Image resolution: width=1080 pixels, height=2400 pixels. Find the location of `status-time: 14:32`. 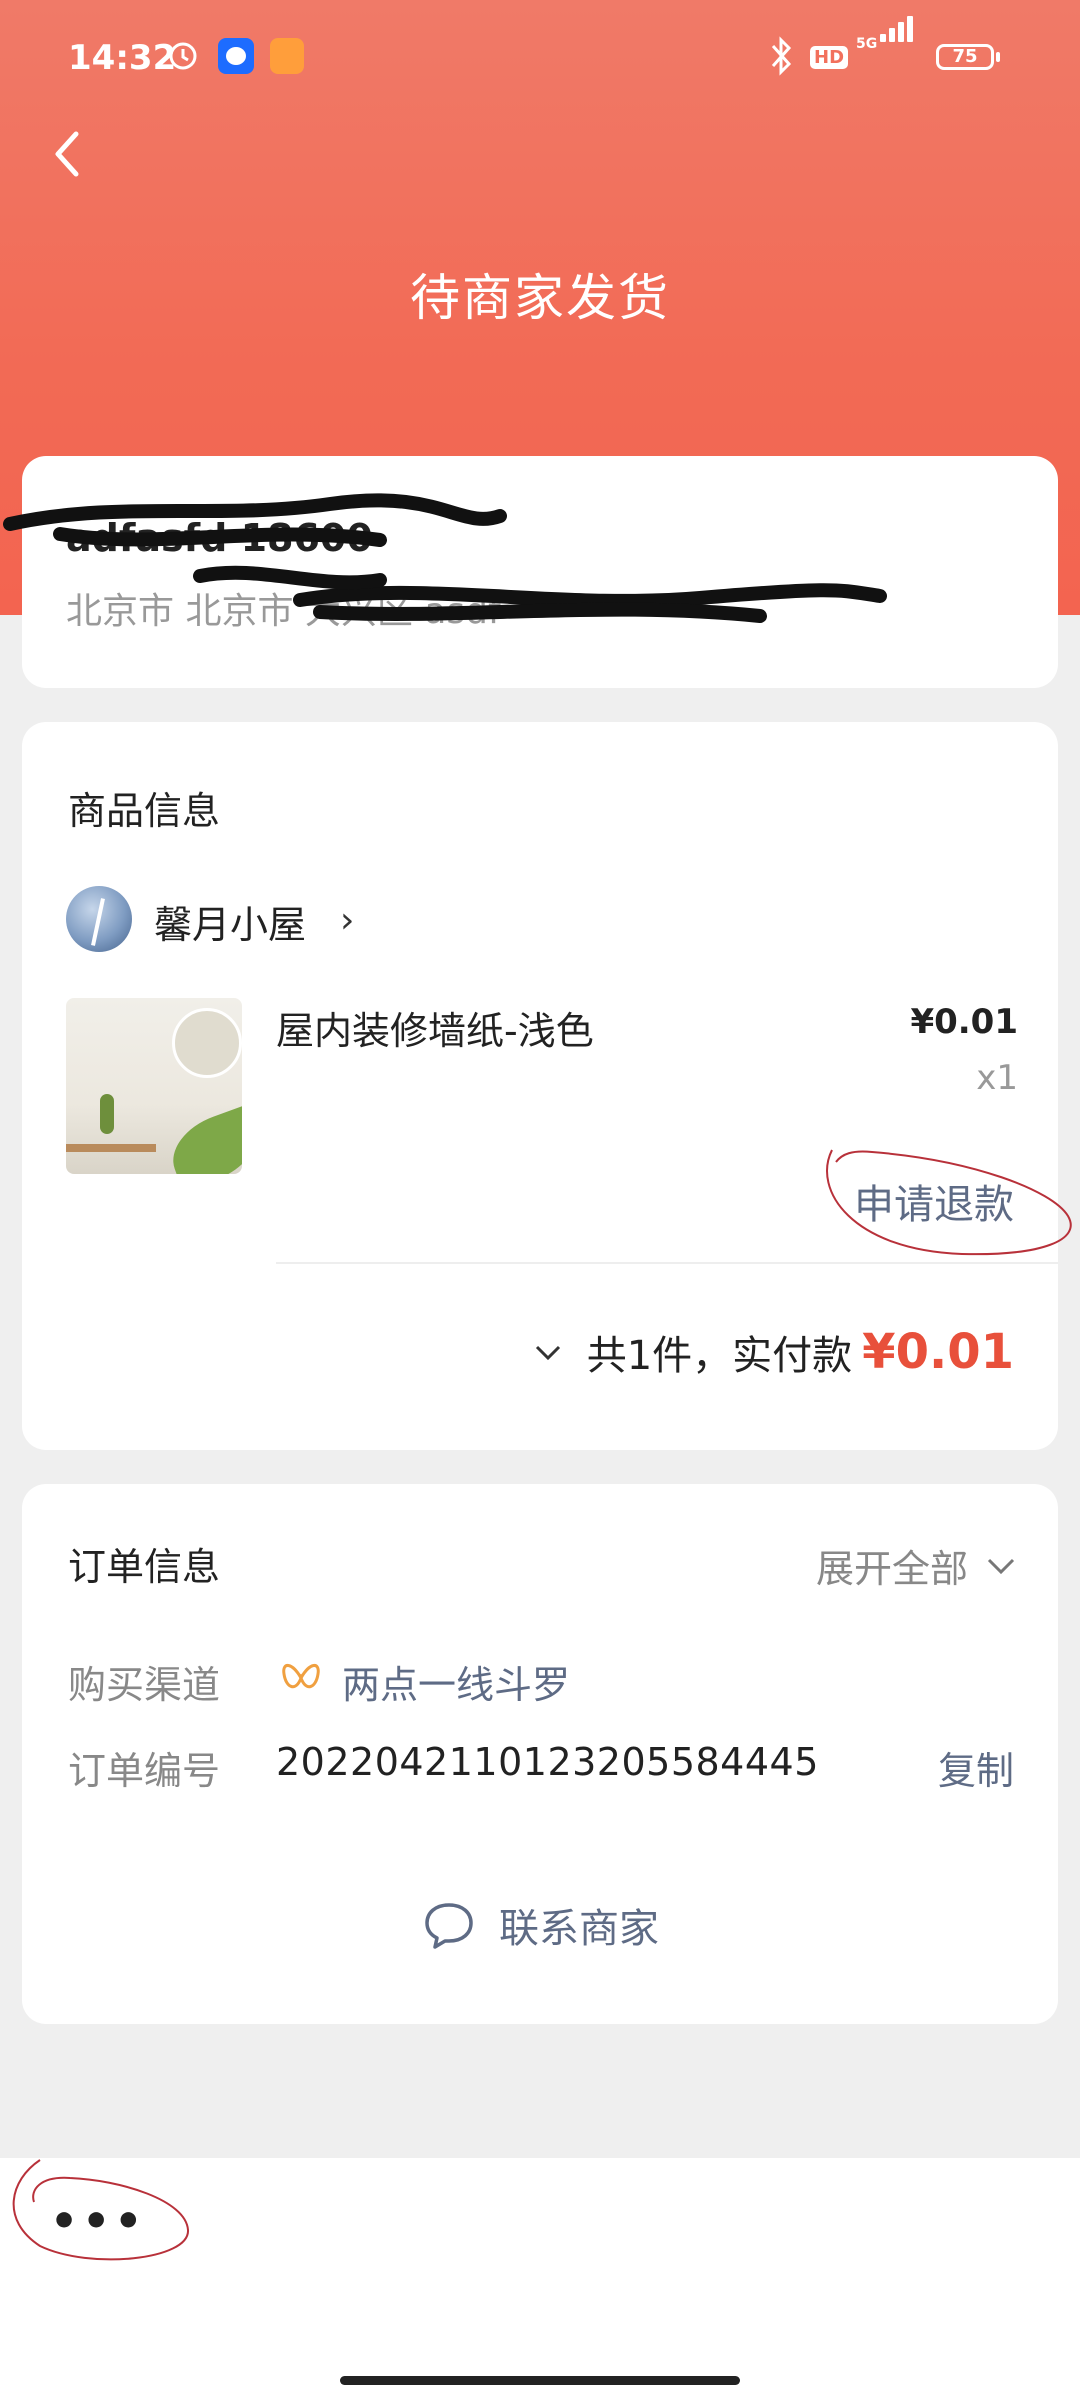

status-time: 14:32 is located at coordinates (122, 58).